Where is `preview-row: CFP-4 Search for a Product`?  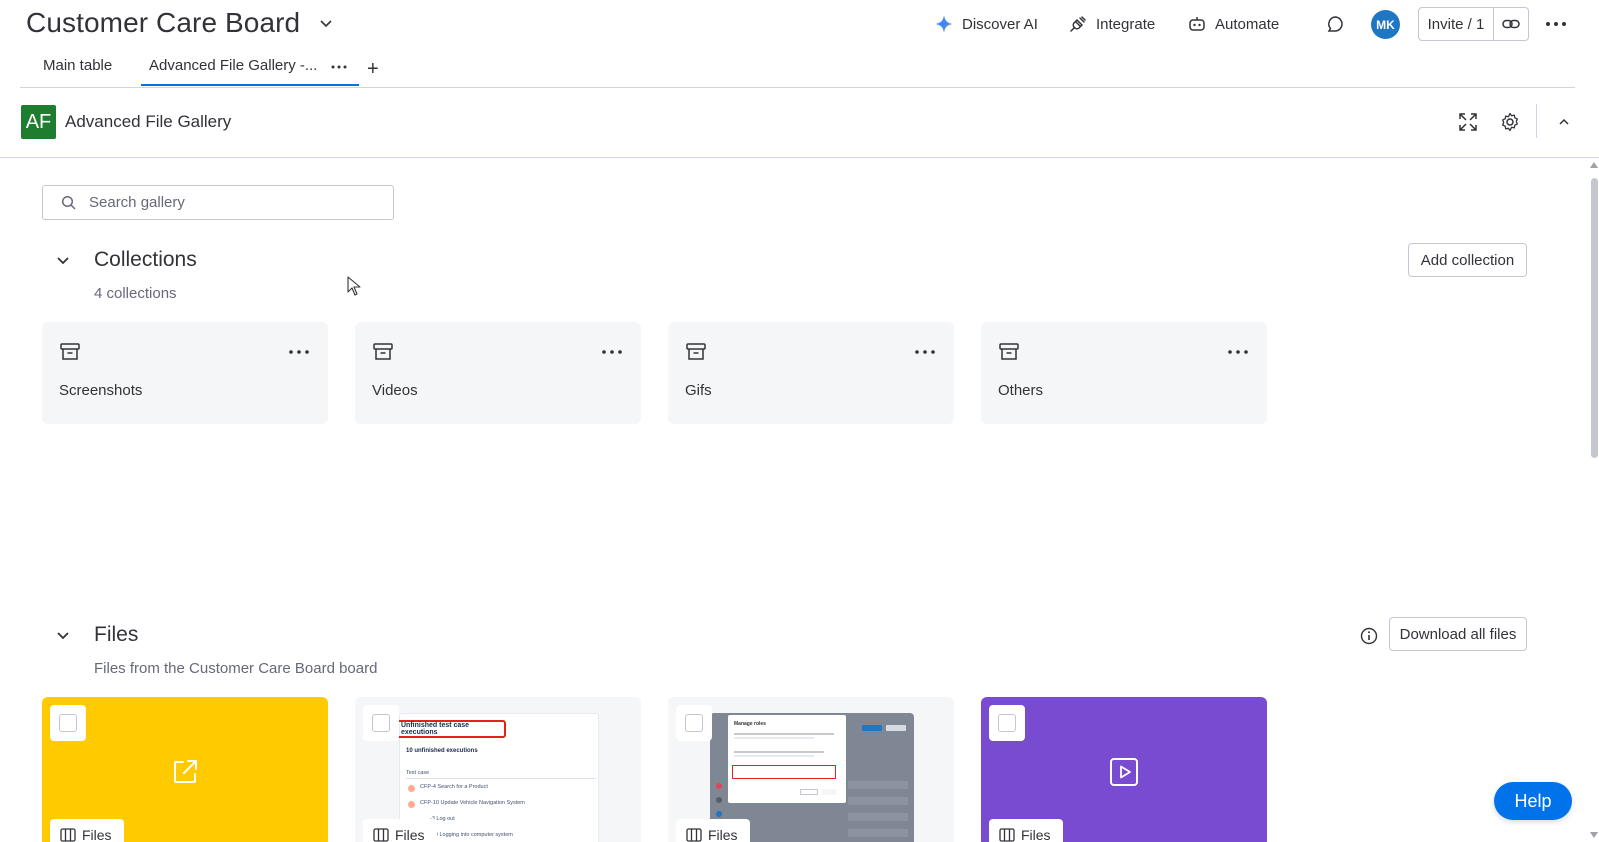
preview-row: CFP-4 Search for a Product is located at coordinates (454, 787).